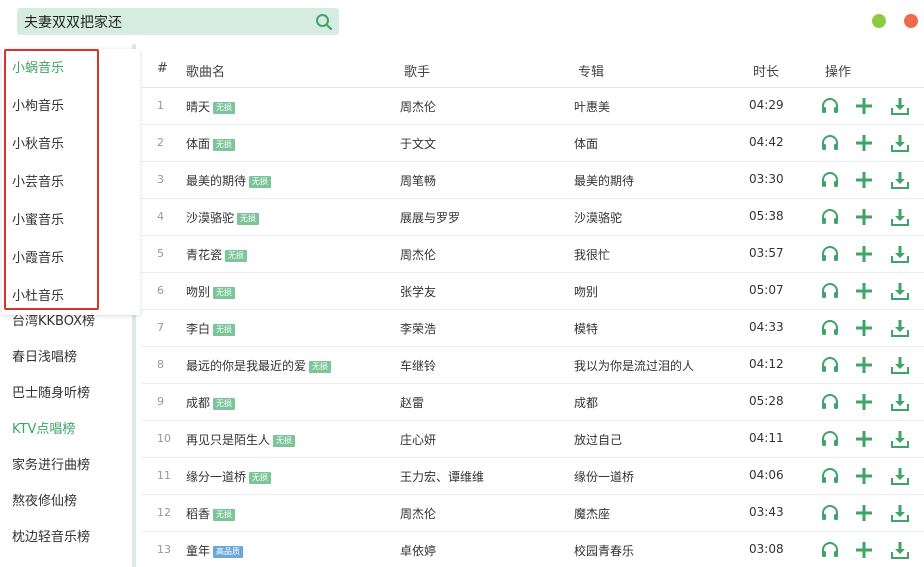  Describe the element at coordinates (586, 143) in the screenshot. I see `row-album: 体面` at that location.